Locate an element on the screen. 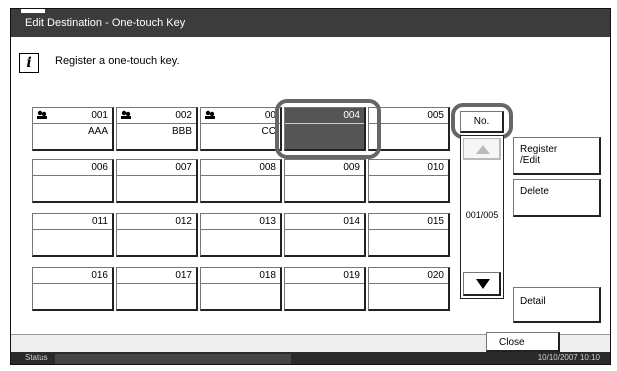 The width and height of the screenshot is (617, 371). key-number: 010 is located at coordinates (435, 167).